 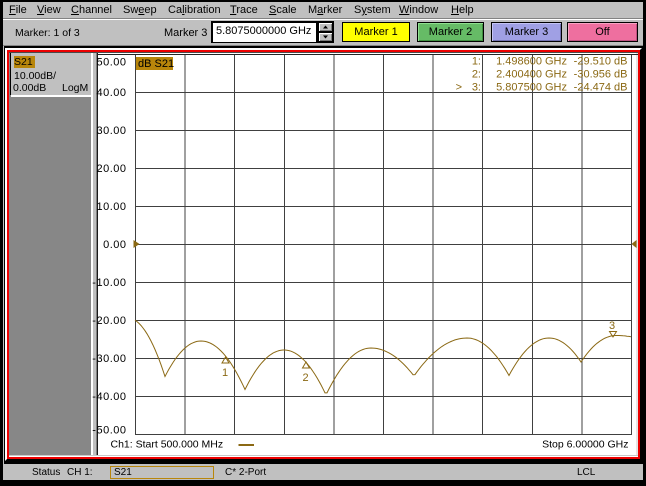 I want to click on svg-text: 30.00, so click(x=111, y=131).